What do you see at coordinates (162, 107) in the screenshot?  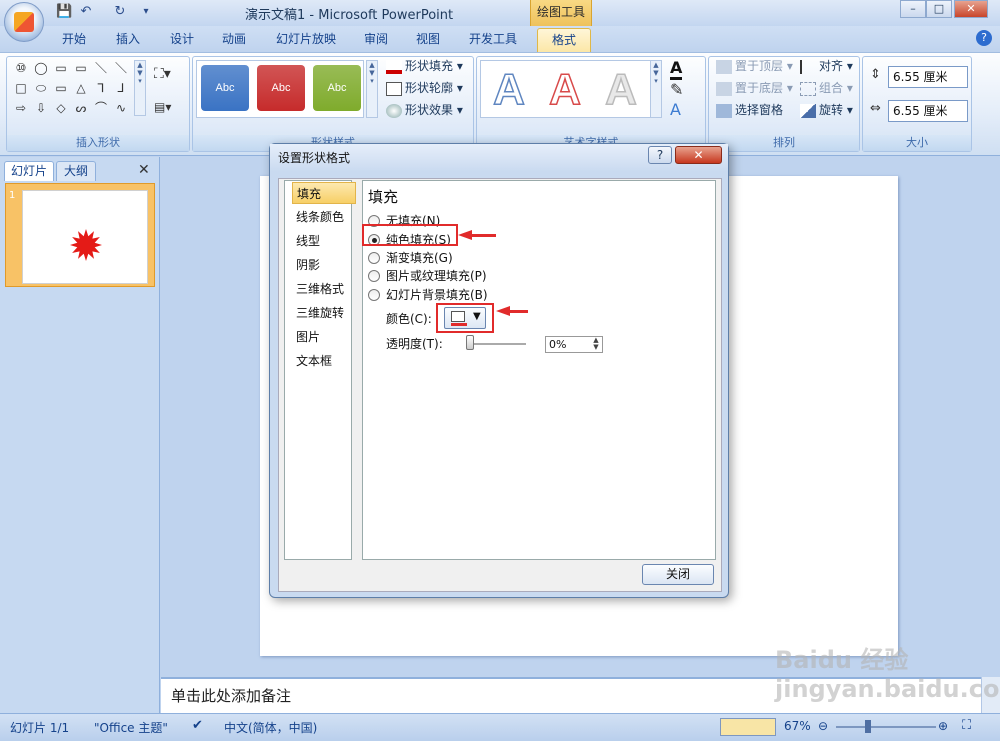 I see `textbox-icon: ▤▾` at bounding box center [162, 107].